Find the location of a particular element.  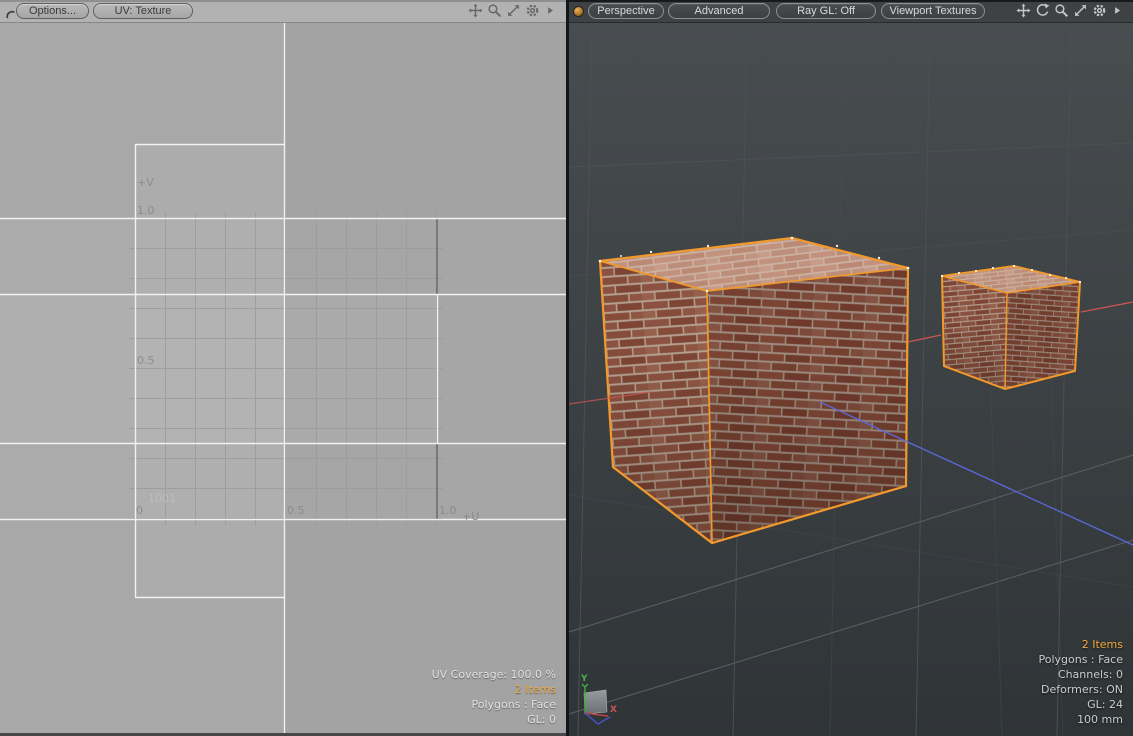

uv-mode-button: UV: Texture is located at coordinates (143, 11).